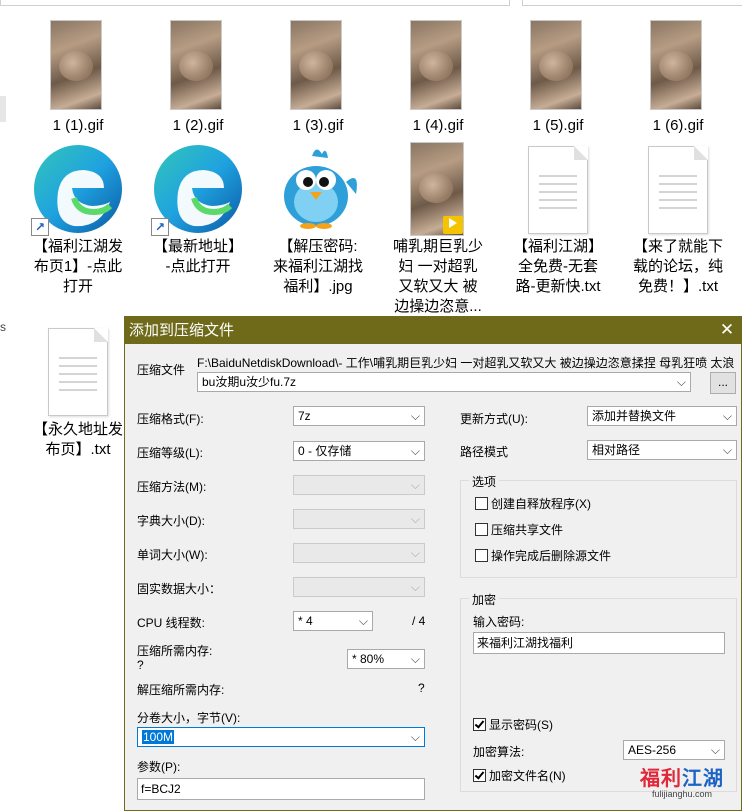 The height and width of the screenshot is (811, 742). Describe the element at coordinates (599, 643) in the screenshot. I see `password-input: 来福利江湖找福利` at that location.